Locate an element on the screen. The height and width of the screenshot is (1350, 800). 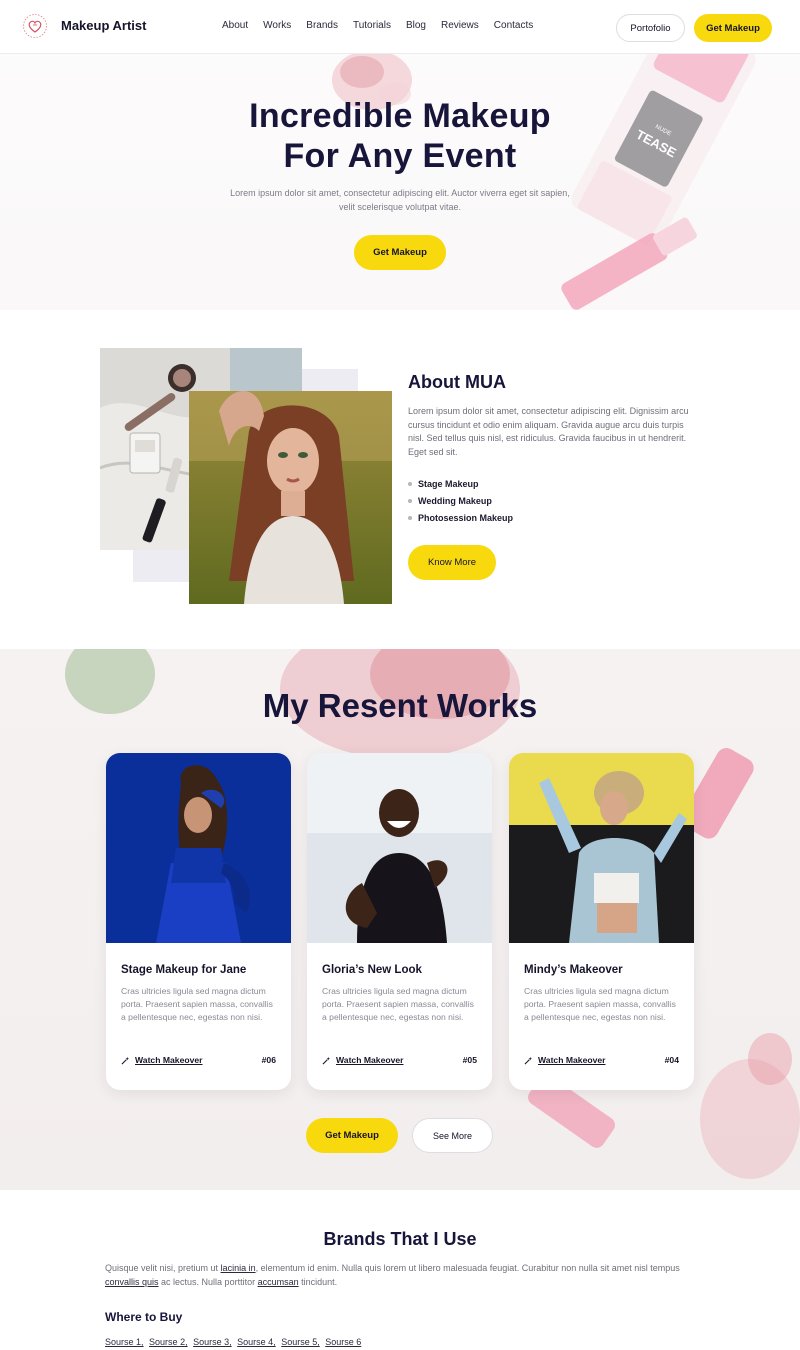
source-link: Sourse 4, is located at coordinates (256, 1342).